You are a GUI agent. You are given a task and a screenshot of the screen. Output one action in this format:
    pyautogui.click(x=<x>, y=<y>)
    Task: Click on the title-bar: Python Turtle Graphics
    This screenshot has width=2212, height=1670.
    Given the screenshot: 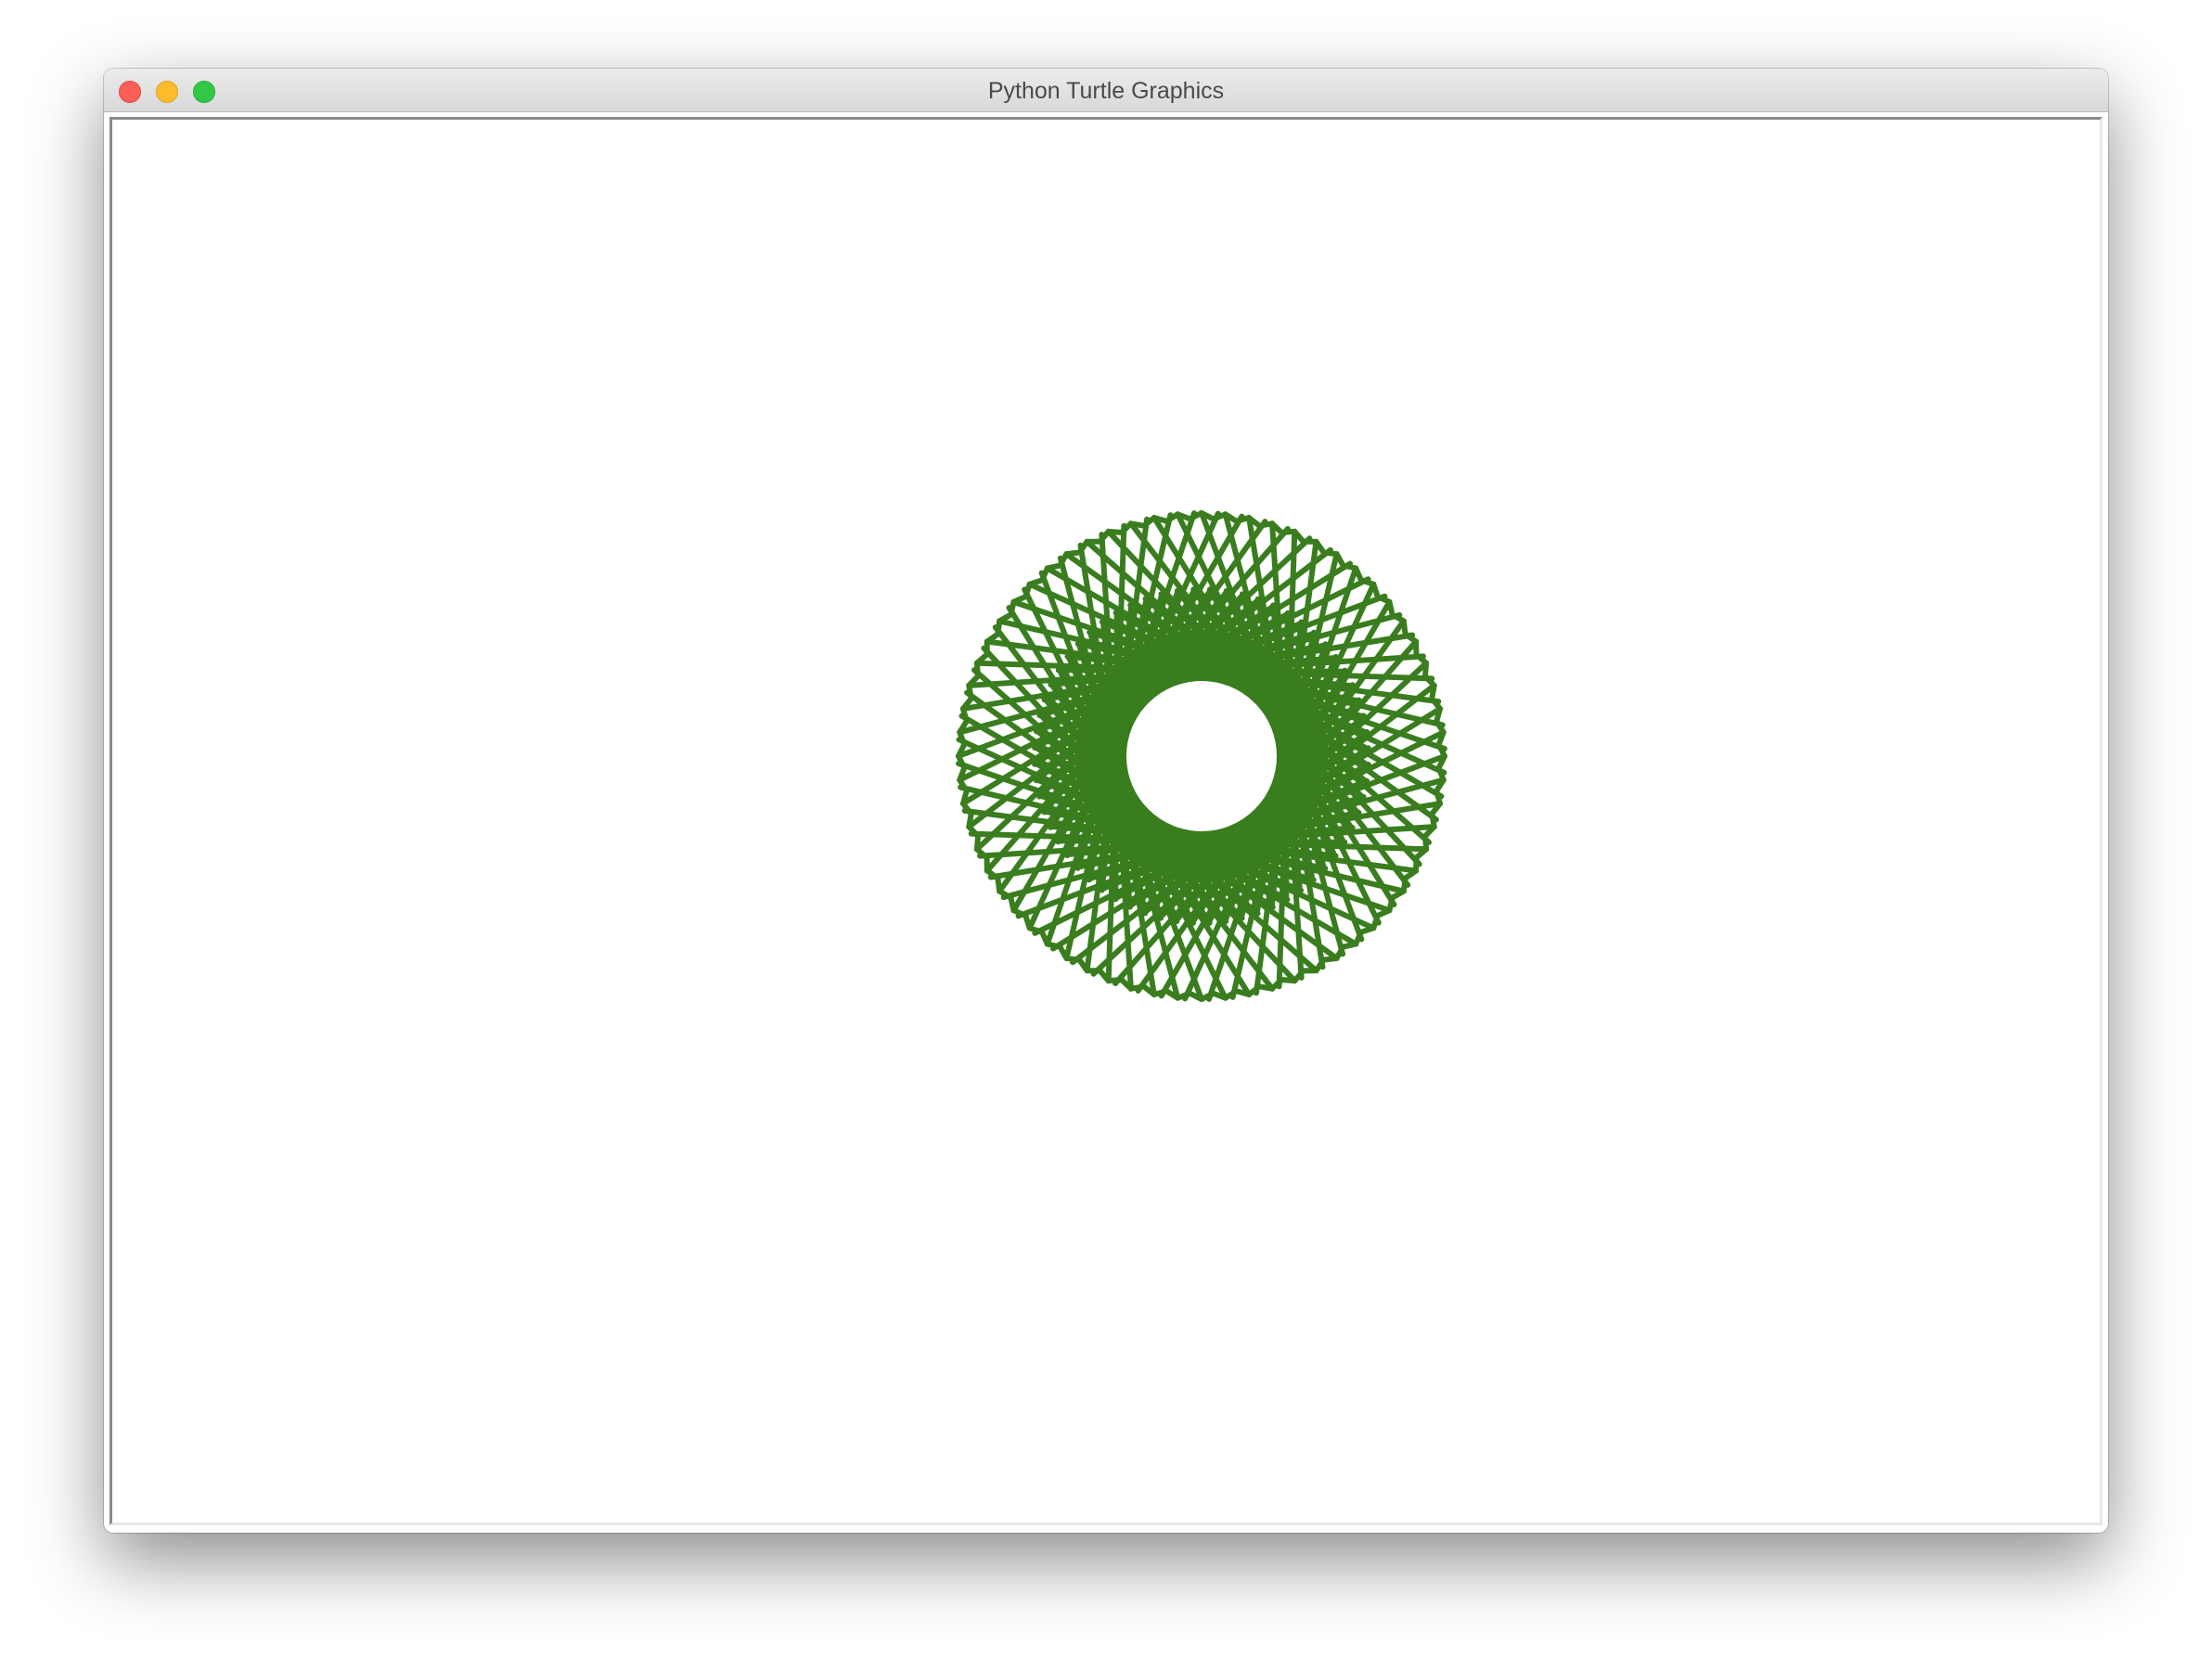 What is the action you would take?
    pyautogui.click(x=1106, y=91)
    